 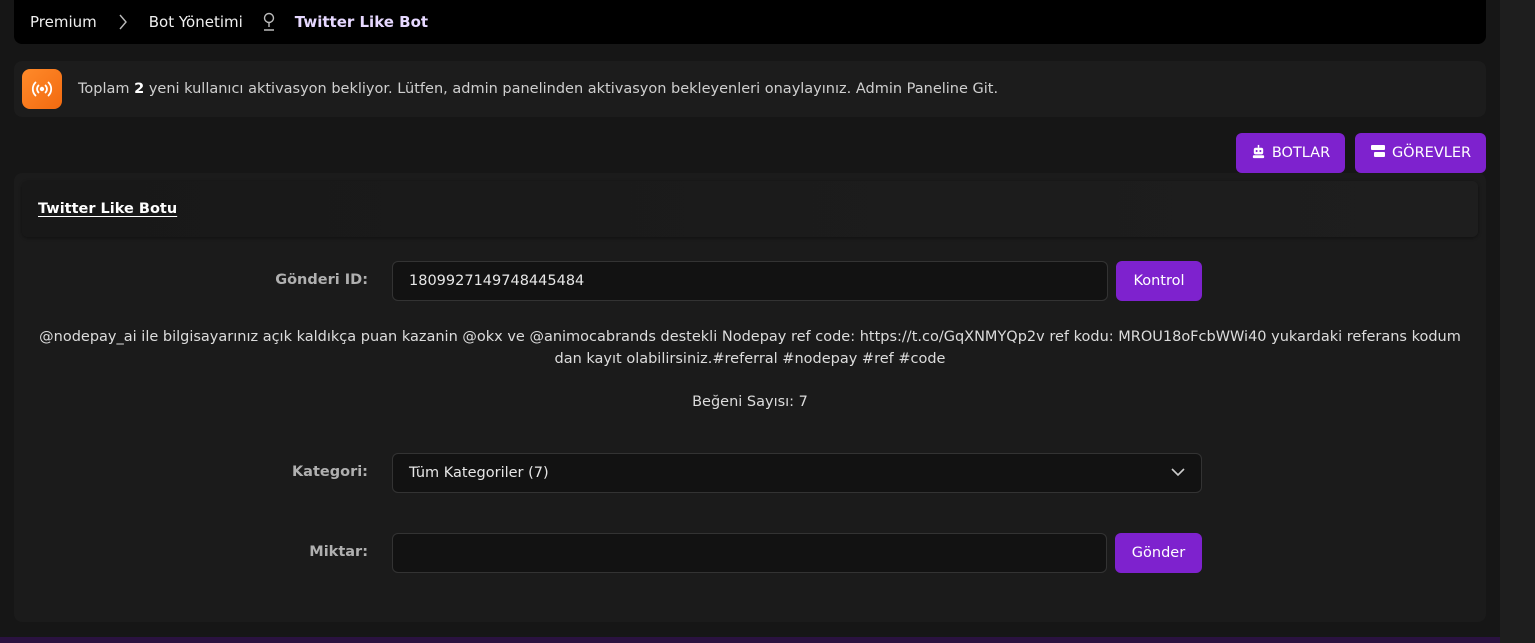 I want to click on chevron-right-icon, so click(x=123, y=22).